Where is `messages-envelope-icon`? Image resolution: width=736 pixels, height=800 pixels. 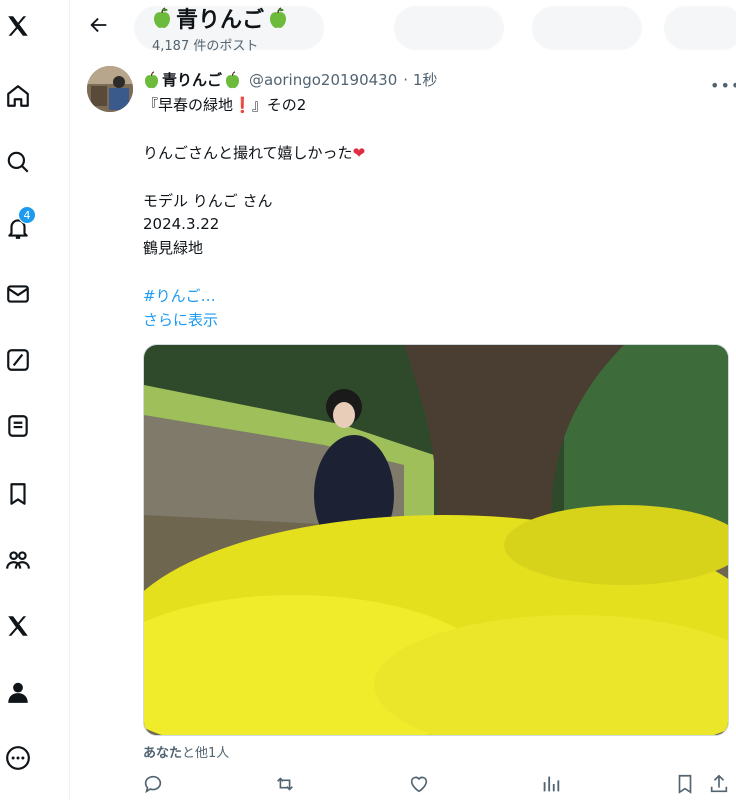 messages-envelope-icon is located at coordinates (18, 294).